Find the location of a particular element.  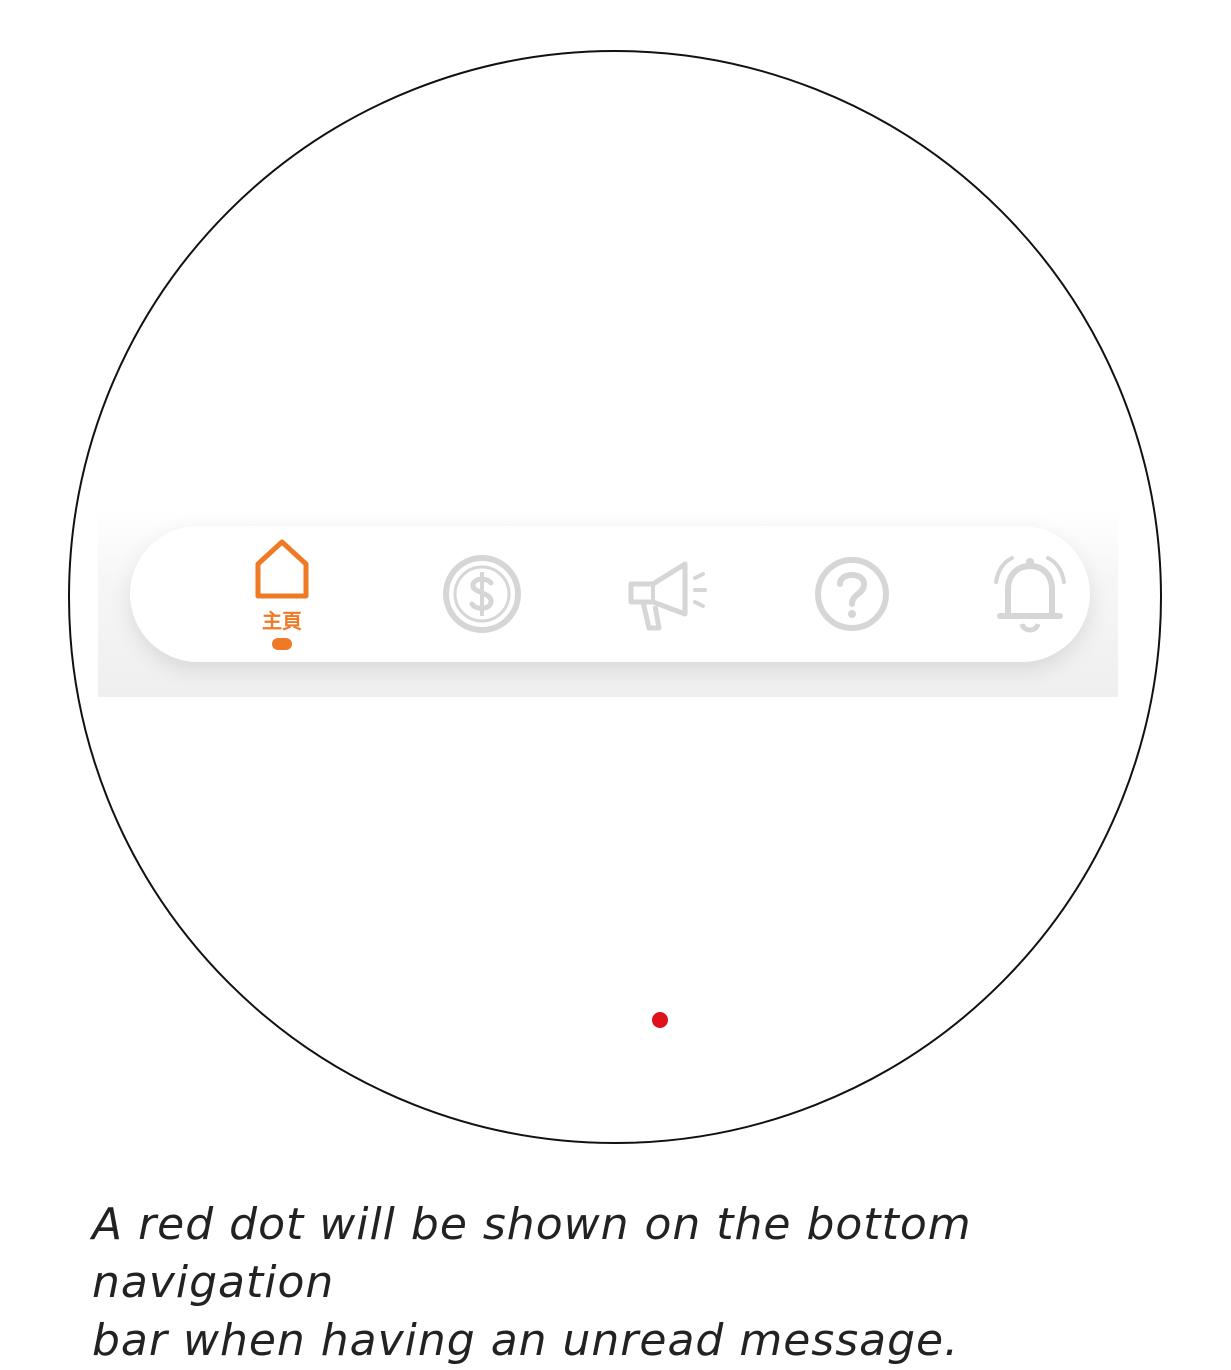

megaphone-icon is located at coordinates (668, 594).